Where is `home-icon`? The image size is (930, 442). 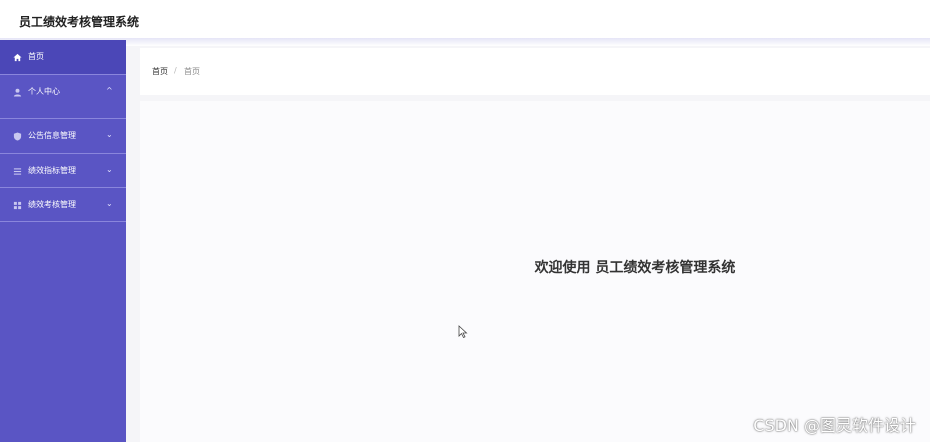
home-icon is located at coordinates (17, 57).